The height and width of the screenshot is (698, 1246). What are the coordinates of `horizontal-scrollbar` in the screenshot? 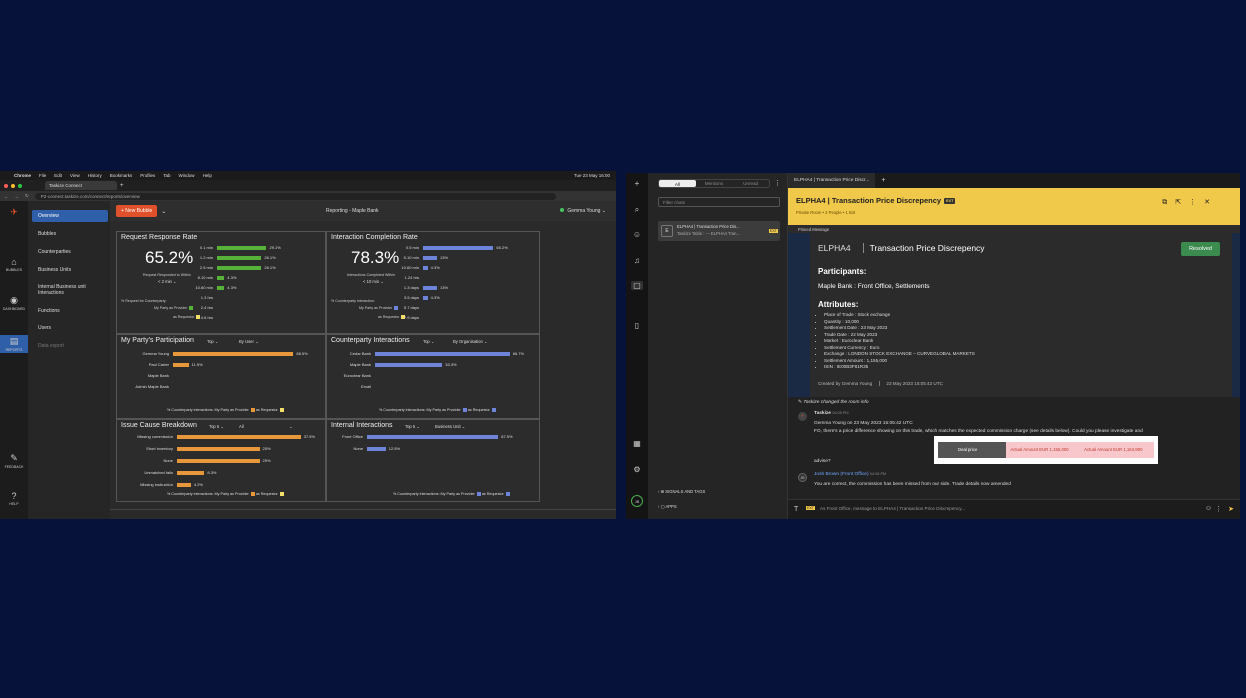 It's located at (363, 514).